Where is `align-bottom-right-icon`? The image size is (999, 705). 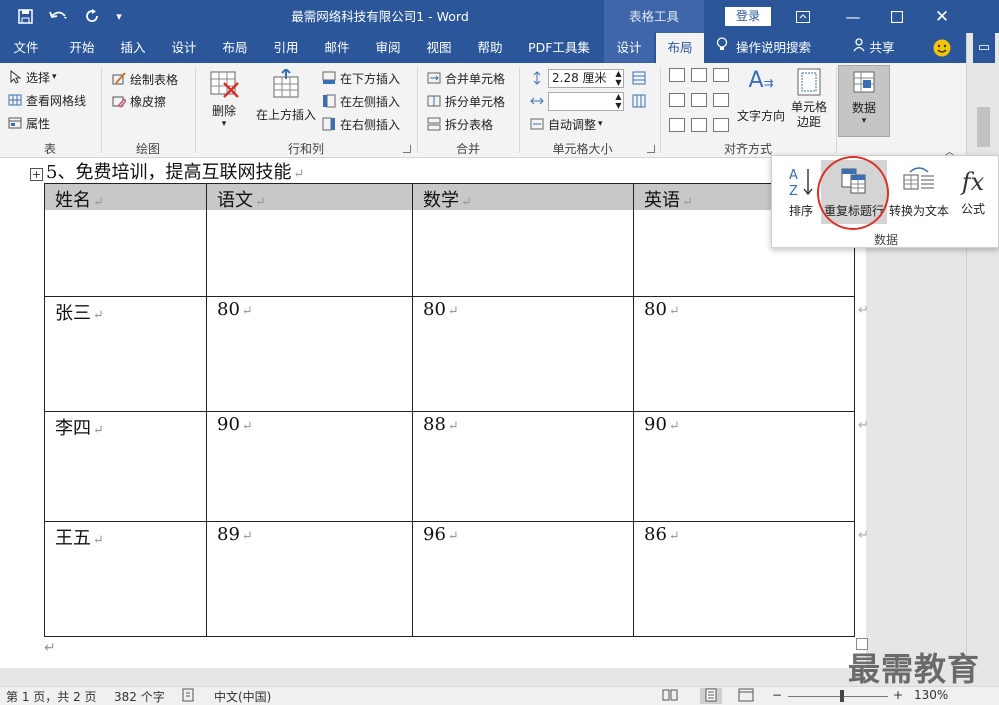
align-bottom-right-icon is located at coordinates (721, 125).